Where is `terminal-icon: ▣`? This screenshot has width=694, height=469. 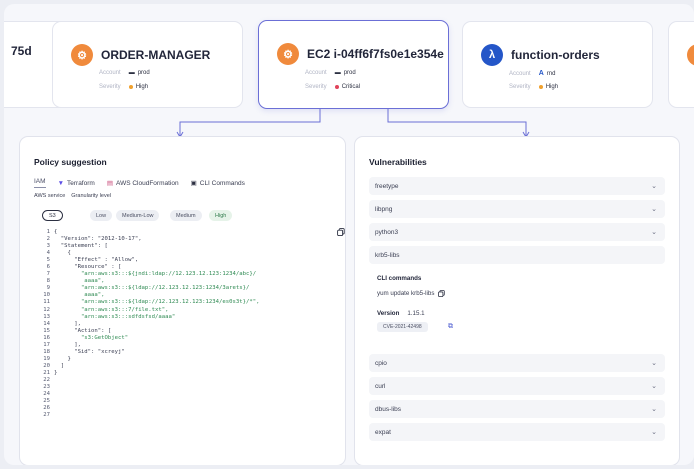
terminal-icon: ▣ is located at coordinates (193, 183).